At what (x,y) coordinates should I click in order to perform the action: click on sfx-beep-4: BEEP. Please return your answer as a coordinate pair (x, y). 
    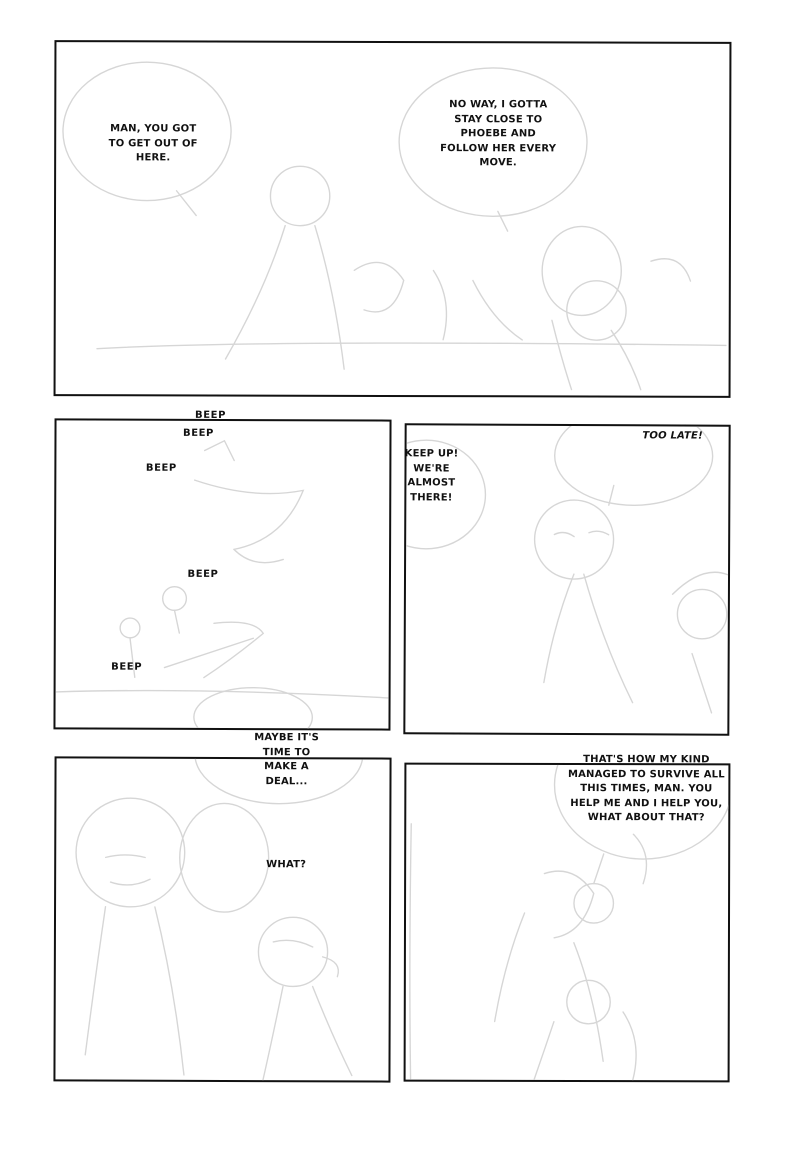
    Looking at the image, I should click on (203, 574).